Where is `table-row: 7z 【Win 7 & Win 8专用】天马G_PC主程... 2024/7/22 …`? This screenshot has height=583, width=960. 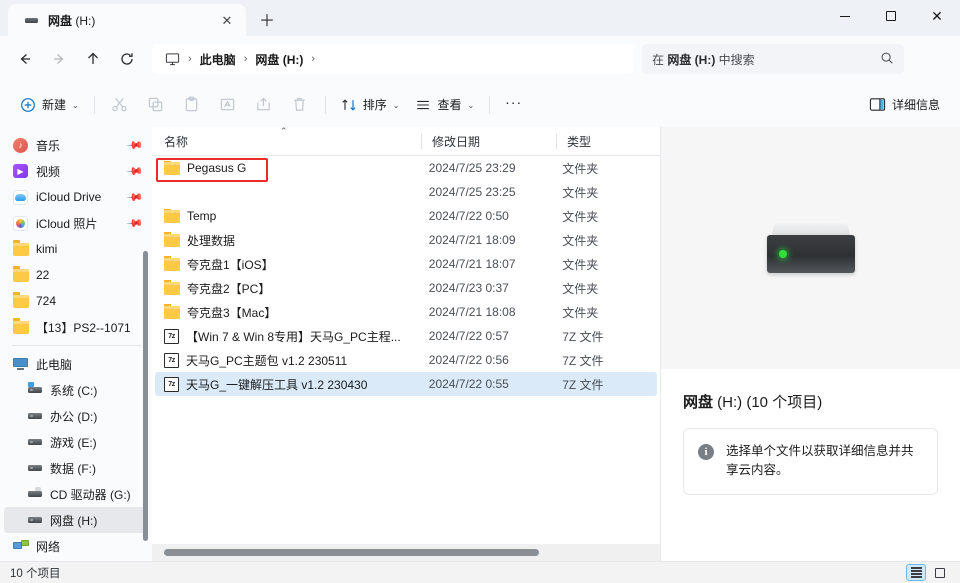
table-row: 7z 【Win 7 & Win 8专用】天马G_PC主程... 2024/7/22 … is located at coordinates (406, 336).